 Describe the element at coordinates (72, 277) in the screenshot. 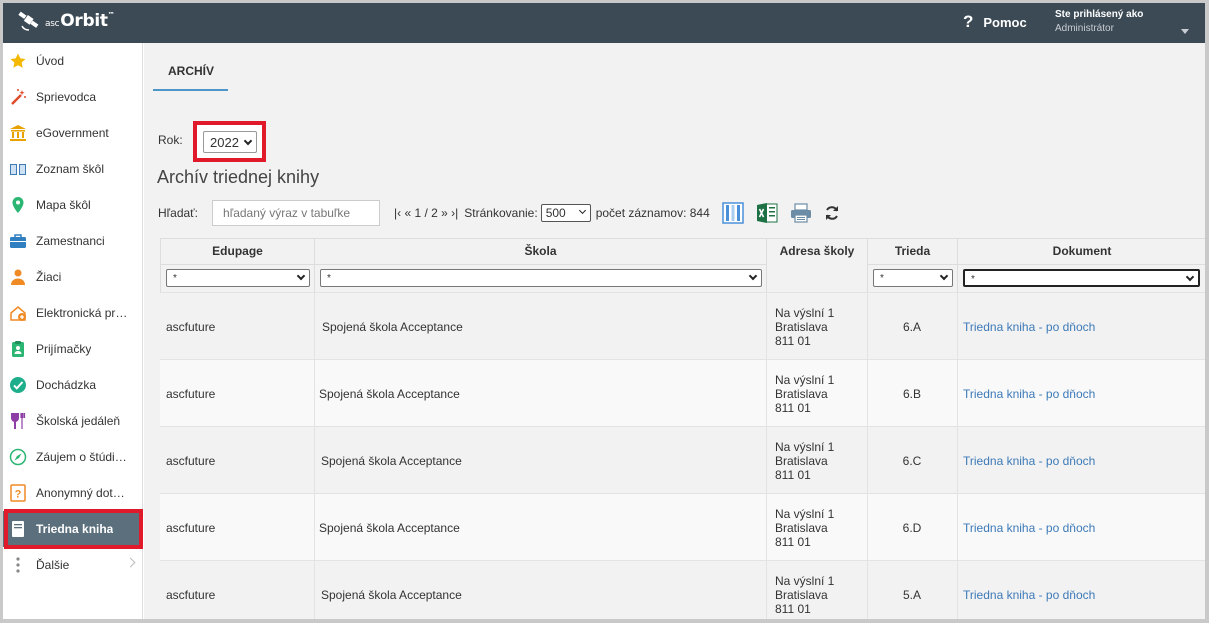

I see `sidebar-item-ziaci: Žiaci` at that location.